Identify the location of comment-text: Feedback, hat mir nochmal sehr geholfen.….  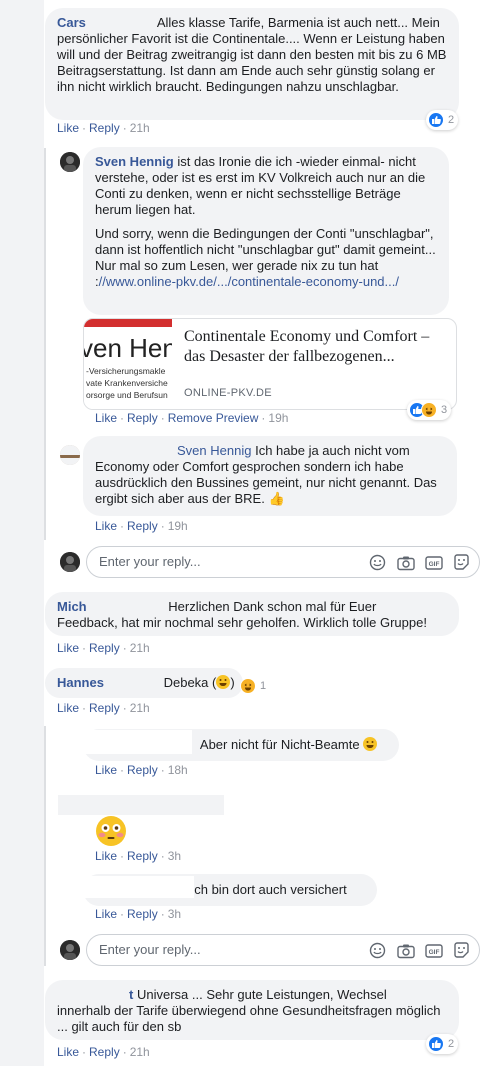
(242, 622).